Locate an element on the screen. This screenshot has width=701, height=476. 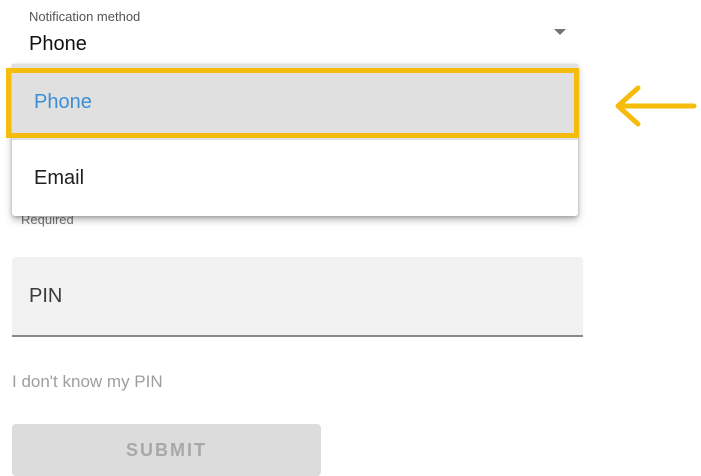
notification-method-label: Notification method is located at coordinates (85, 16).